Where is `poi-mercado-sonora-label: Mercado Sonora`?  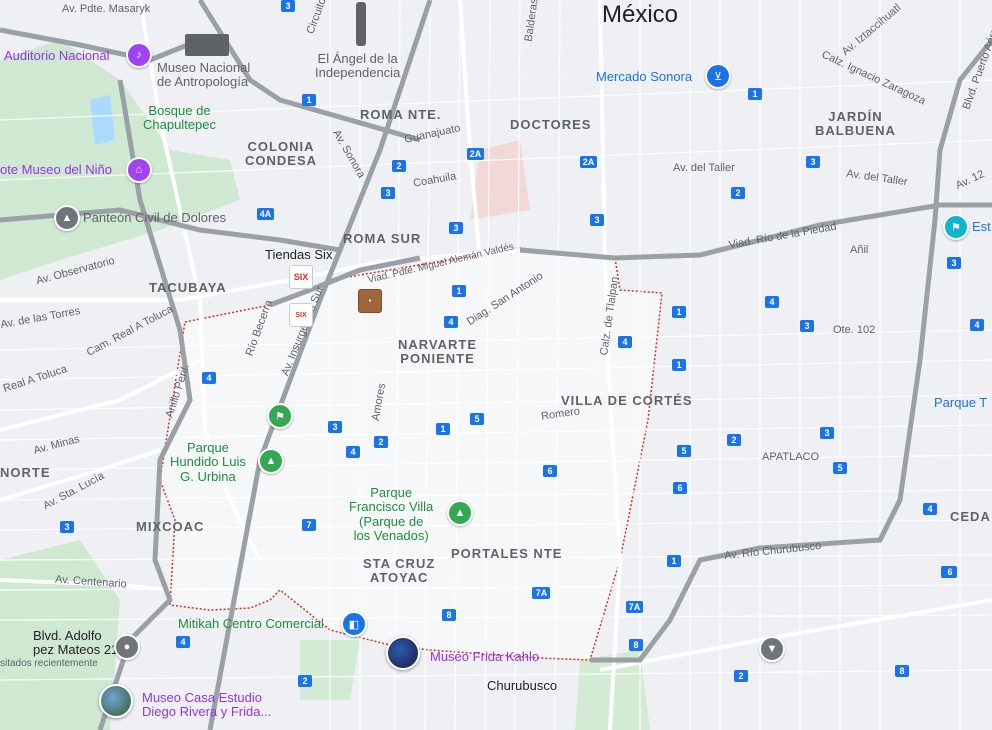
poi-mercado-sonora-label: Mercado Sonora is located at coordinates (644, 76).